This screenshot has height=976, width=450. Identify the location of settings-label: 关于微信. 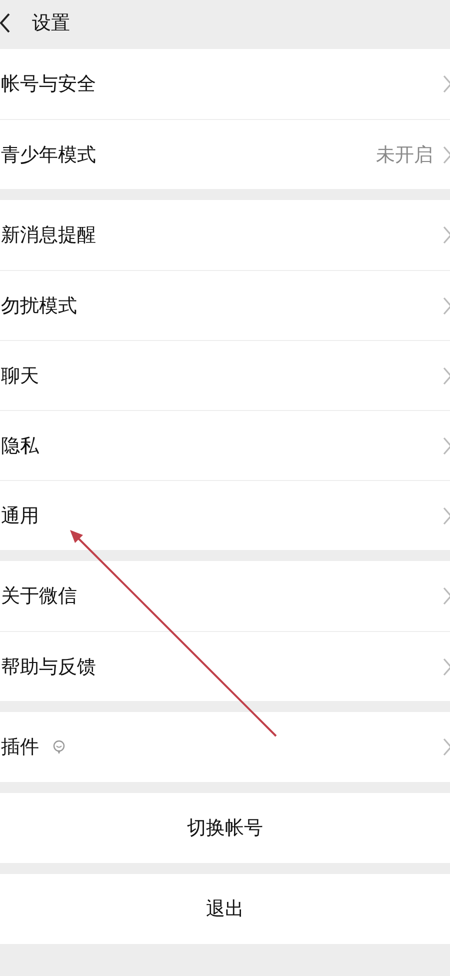
(39, 596).